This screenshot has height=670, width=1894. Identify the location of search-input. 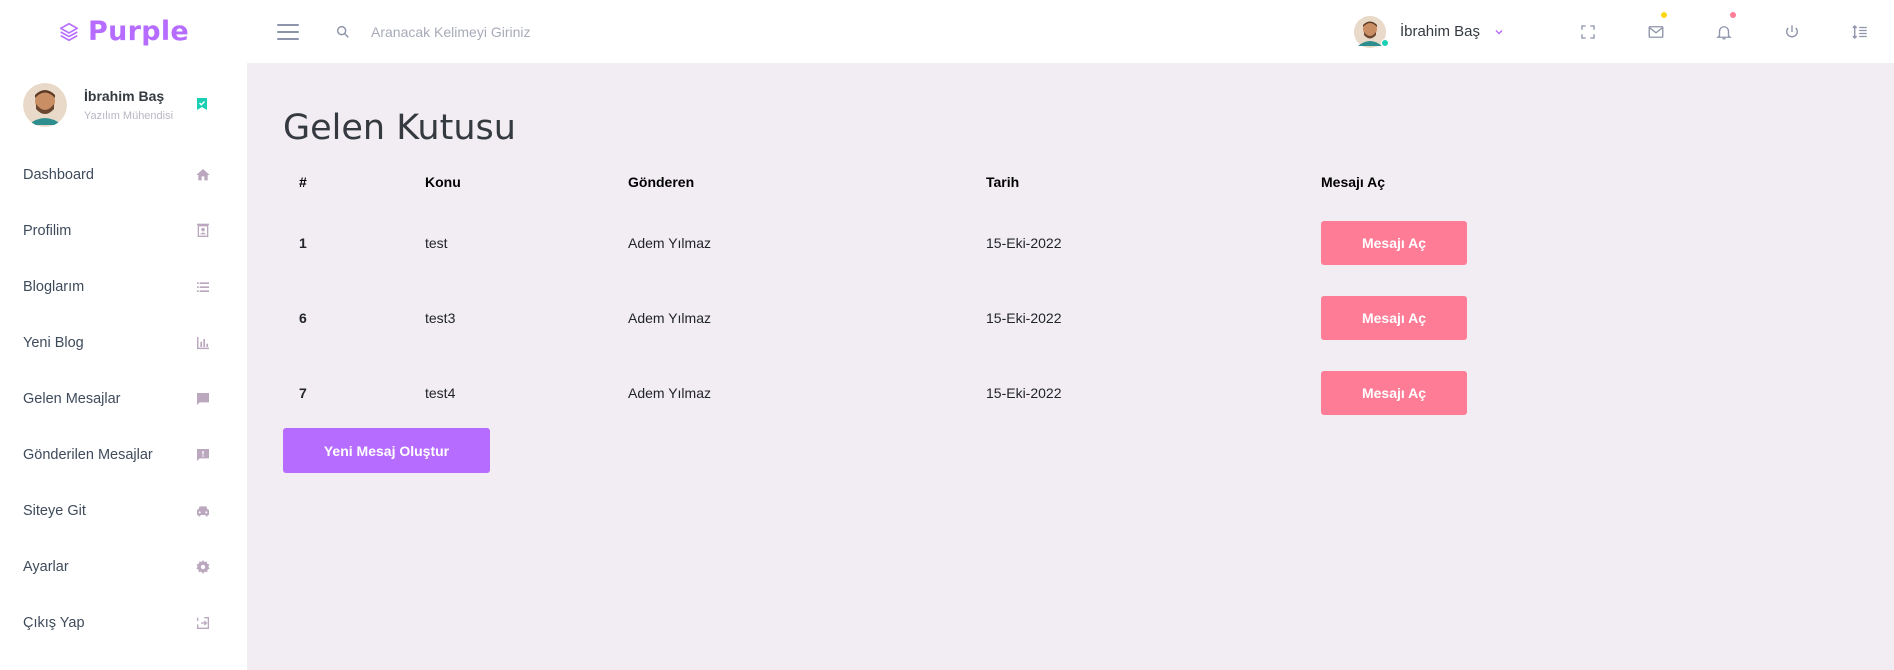
(531, 31).